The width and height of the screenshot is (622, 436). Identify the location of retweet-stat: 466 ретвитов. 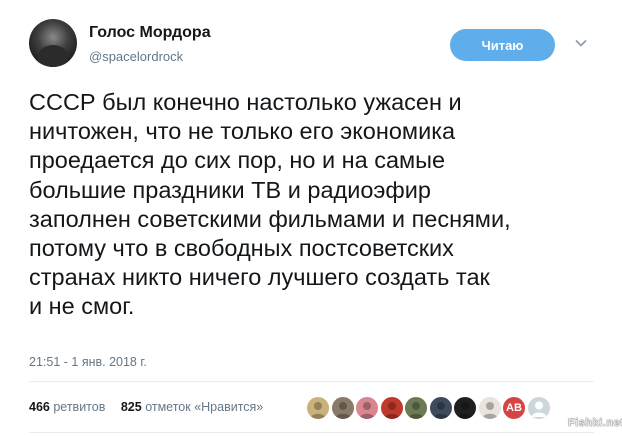
(67, 407).